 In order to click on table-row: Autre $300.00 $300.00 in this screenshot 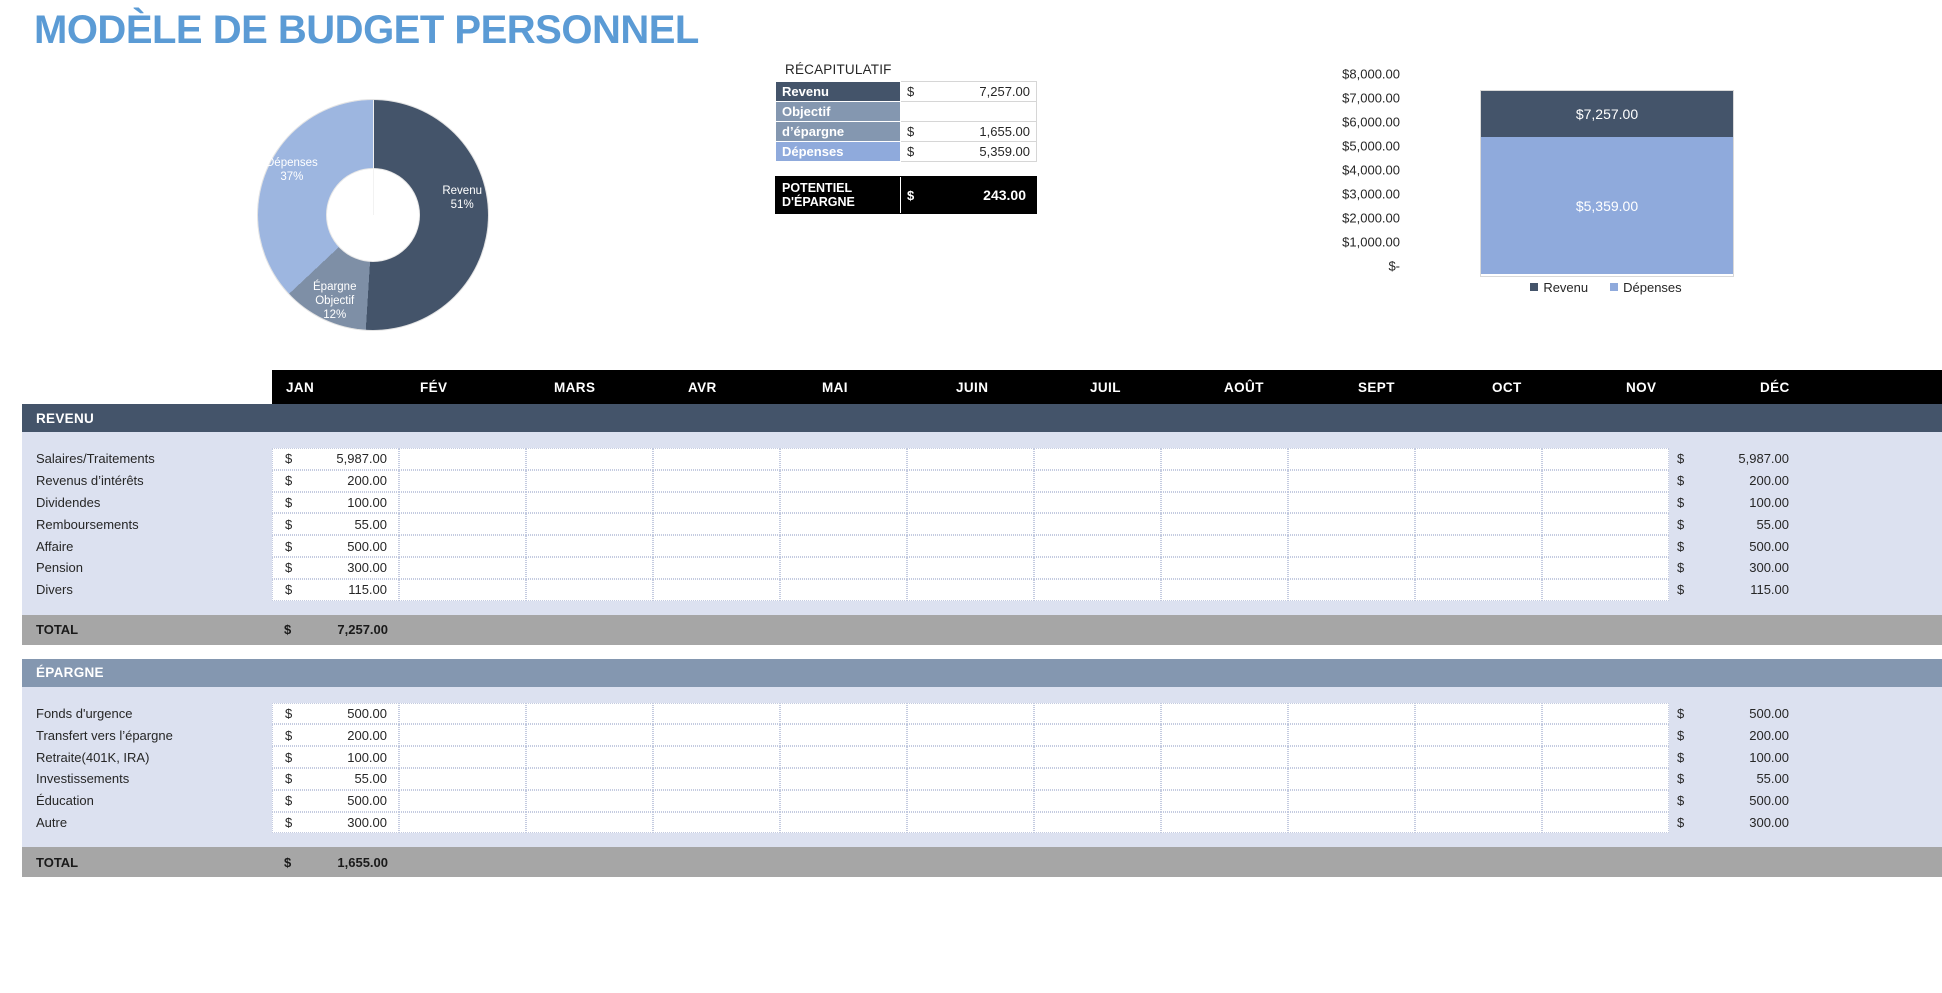, I will do `click(982, 822)`.